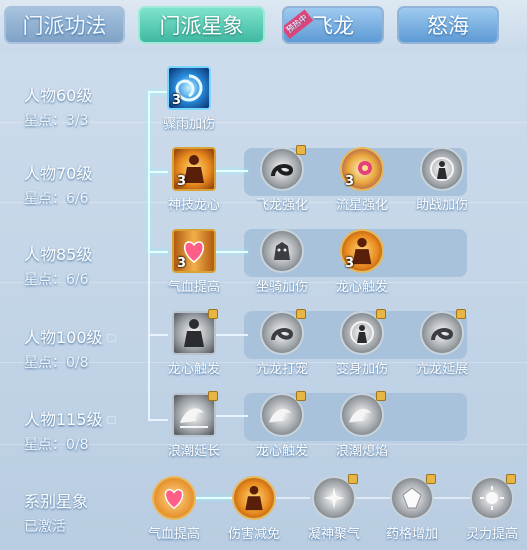 Image resolution: width=527 pixels, height=550 pixels. What do you see at coordinates (58, 173) in the screenshot?
I see `level-text: 人物70级` at bounding box center [58, 173].